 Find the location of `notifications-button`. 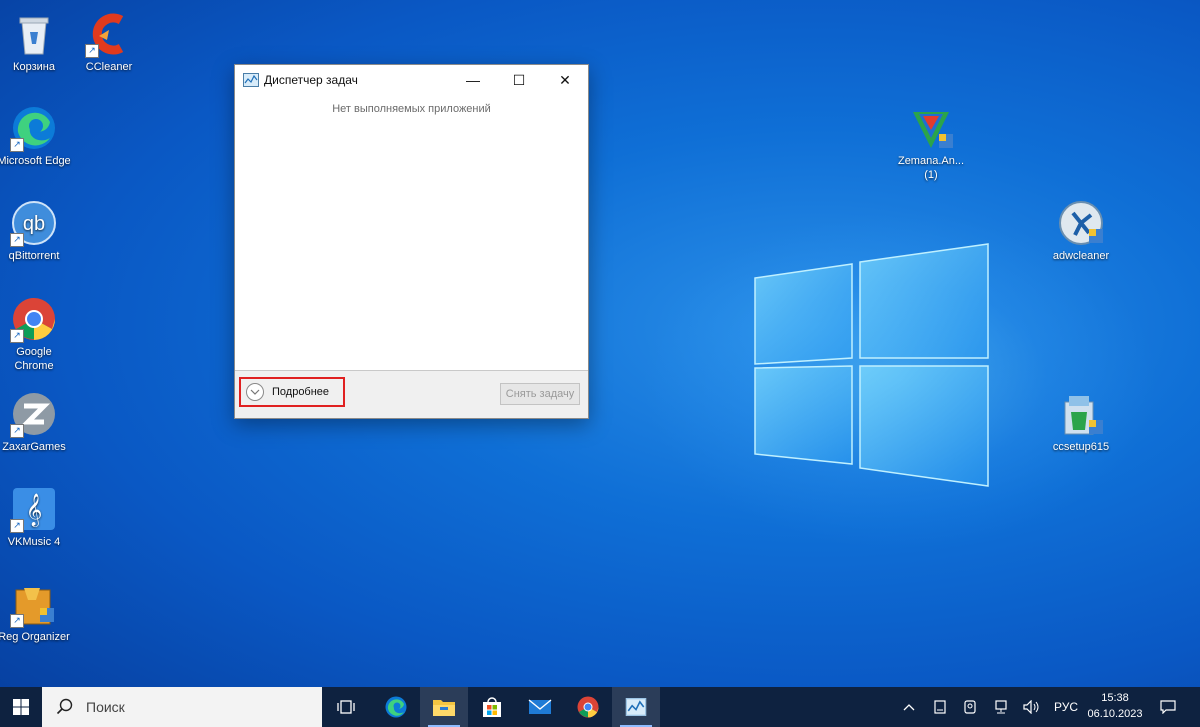

notifications-button is located at coordinates (1168, 707).